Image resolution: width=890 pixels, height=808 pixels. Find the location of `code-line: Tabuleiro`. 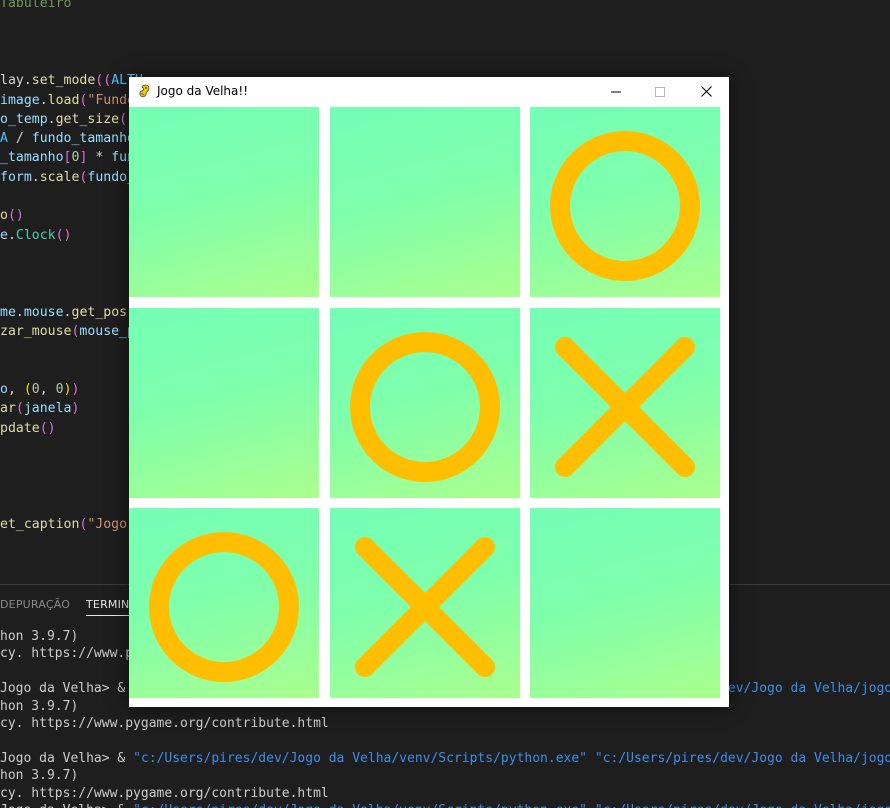

code-line: Tabuleiro is located at coordinates (35, 6).